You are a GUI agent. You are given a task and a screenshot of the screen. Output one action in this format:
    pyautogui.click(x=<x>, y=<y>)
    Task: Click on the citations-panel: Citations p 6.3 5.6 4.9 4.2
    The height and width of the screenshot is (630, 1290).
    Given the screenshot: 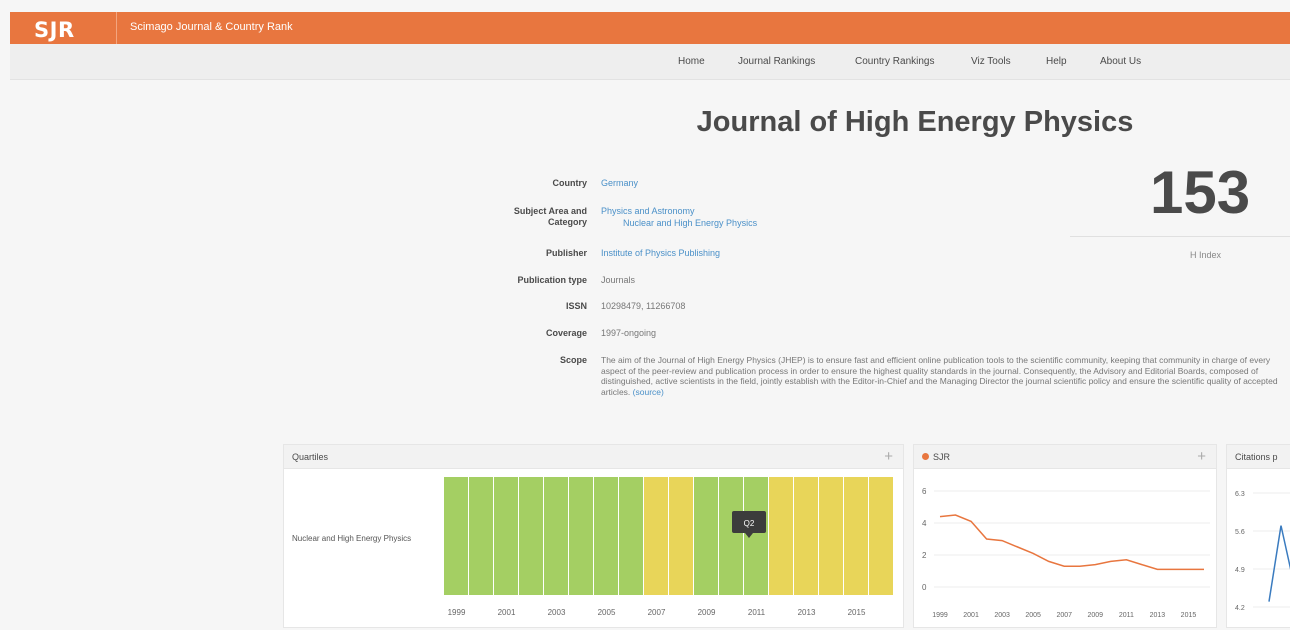 What is the action you would take?
    pyautogui.click(x=1258, y=536)
    